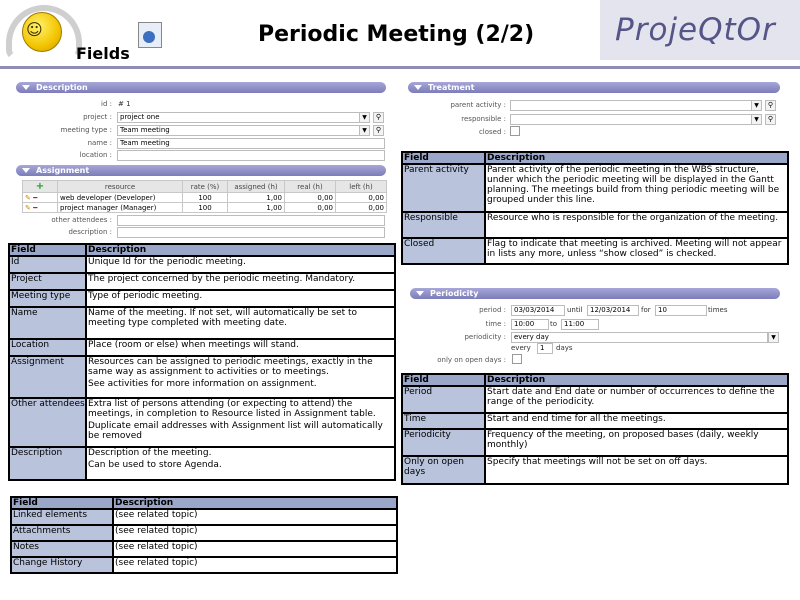 This screenshot has height=600, width=800. I want to click on time-start-input: 10:00, so click(530, 324).